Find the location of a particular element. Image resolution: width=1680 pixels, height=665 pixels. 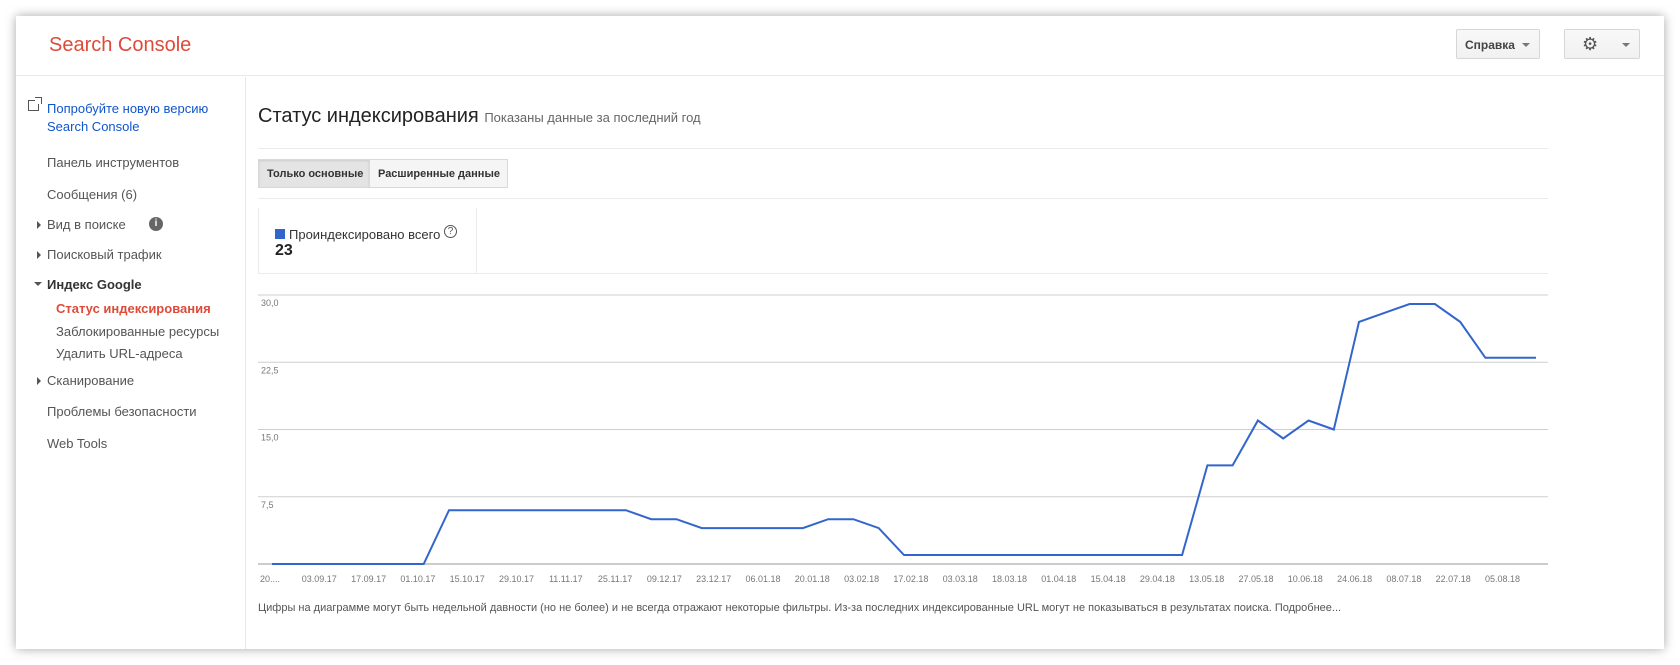

x-tick-label: 13.05.18 is located at coordinates (1206, 579).